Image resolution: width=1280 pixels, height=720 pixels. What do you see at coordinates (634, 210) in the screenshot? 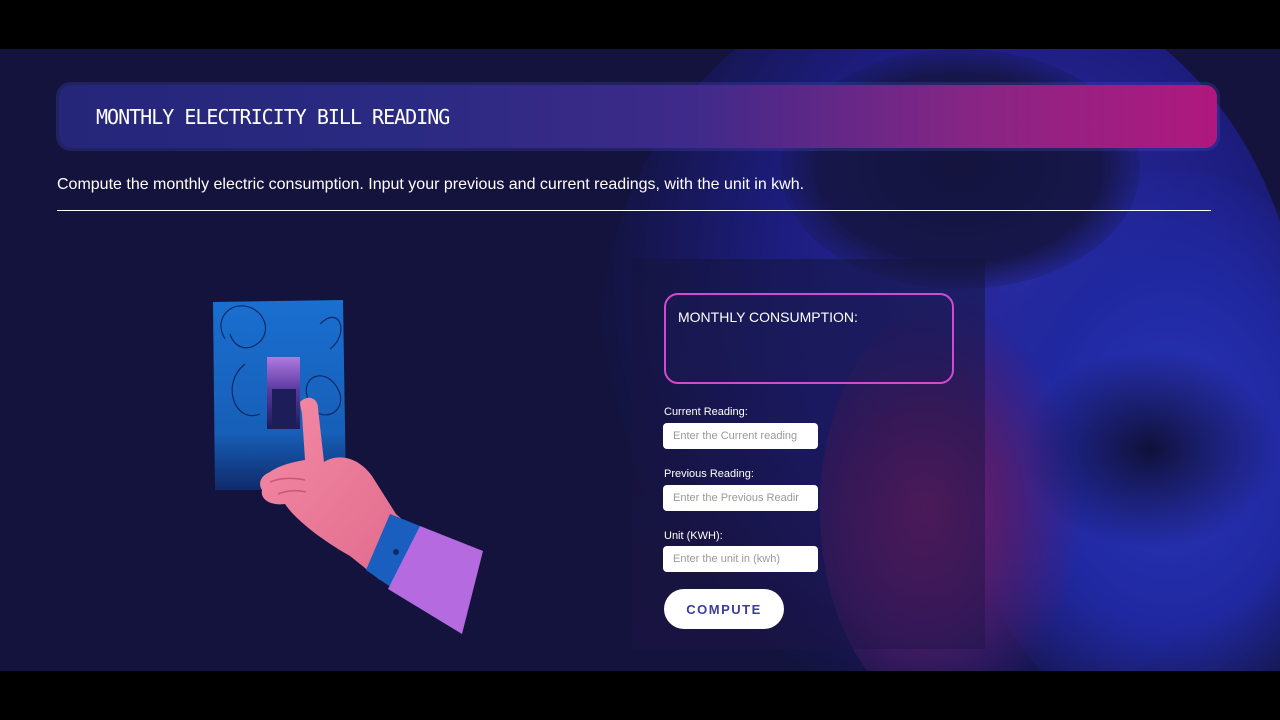
I see `header-divider` at bounding box center [634, 210].